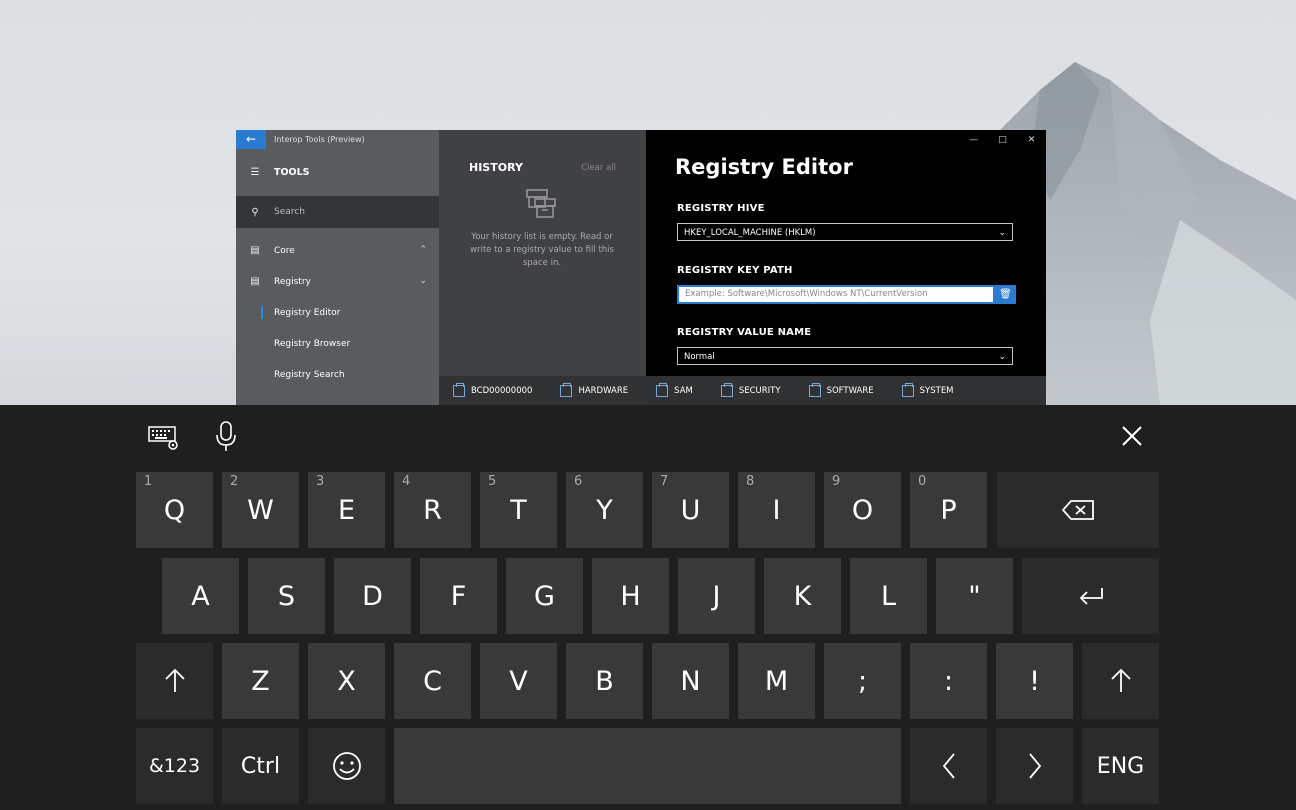  Describe the element at coordinates (735, 270) in the screenshot. I see `key-path-label: REGISTRY KEY PATH` at that location.